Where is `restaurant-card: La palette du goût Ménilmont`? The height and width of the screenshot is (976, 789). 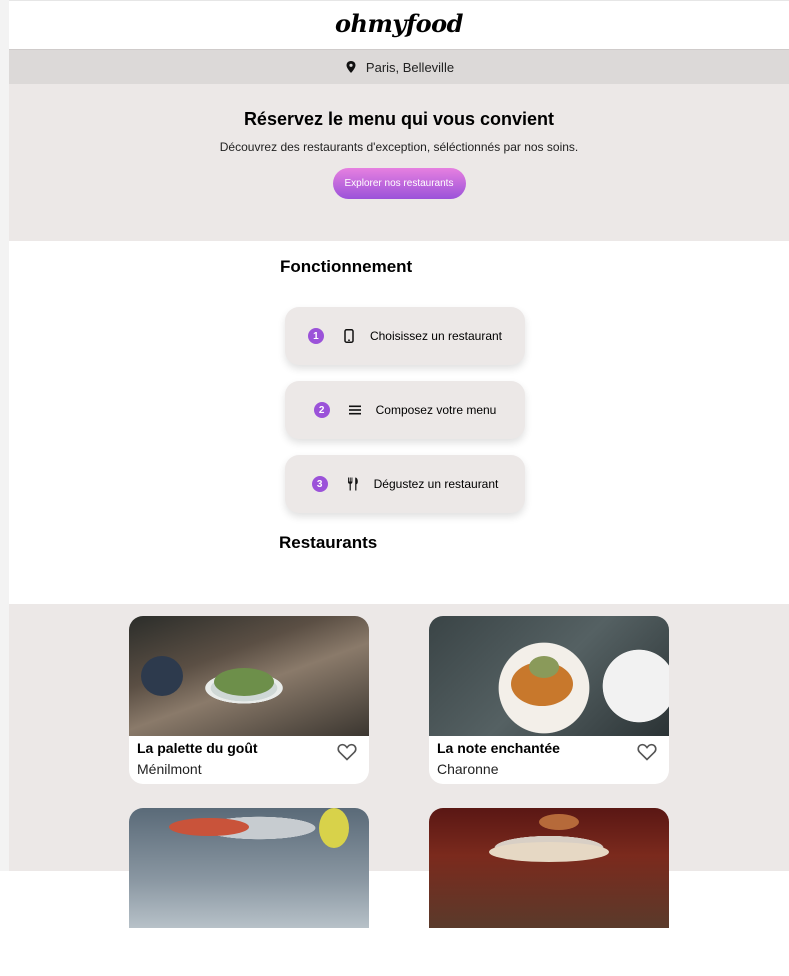 restaurant-card: La palette du goût Ménilmont is located at coordinates (249, 700).